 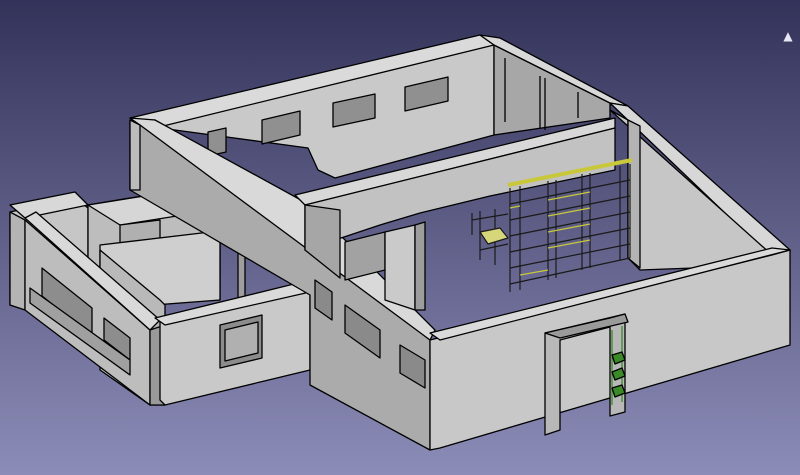 I want to click on triangle-up-icon: ▲, so click(x=788, y=36).